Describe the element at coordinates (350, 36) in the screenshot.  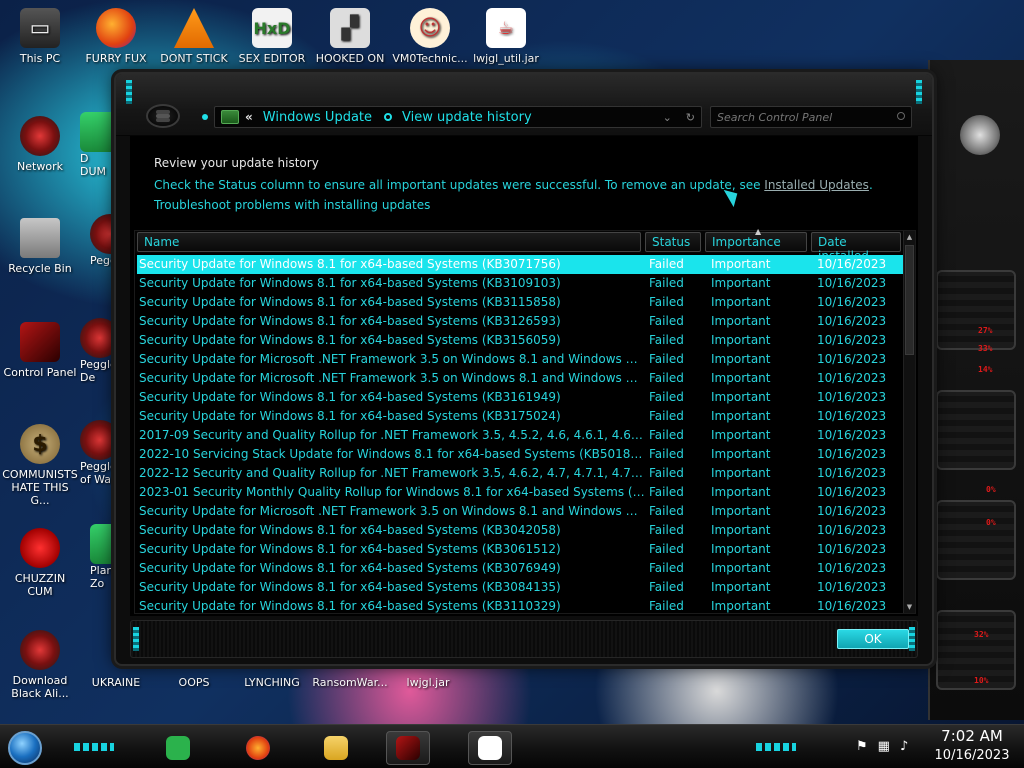
I see `desktop-icon-hooked-on: ▞ HOOKED ON` at that location.